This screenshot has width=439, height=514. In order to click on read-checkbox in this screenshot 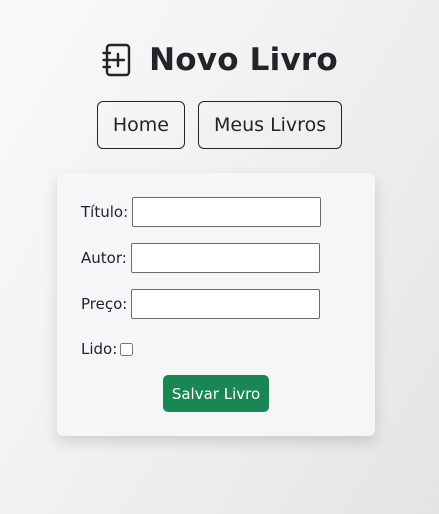, I will do `click(127, 349)`.